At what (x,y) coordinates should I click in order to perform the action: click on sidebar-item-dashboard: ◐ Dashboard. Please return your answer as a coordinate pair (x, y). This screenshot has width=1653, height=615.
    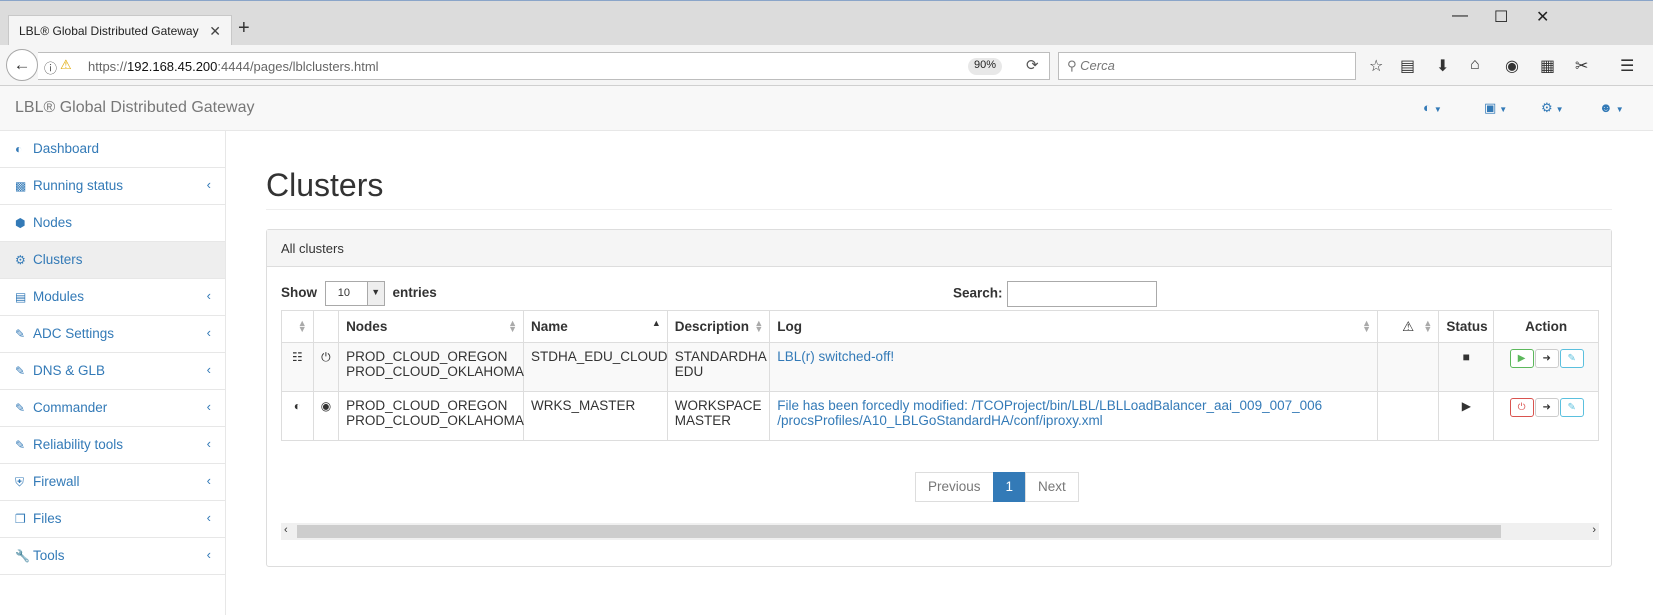
    Looking at the image, I should click on (112, 149).